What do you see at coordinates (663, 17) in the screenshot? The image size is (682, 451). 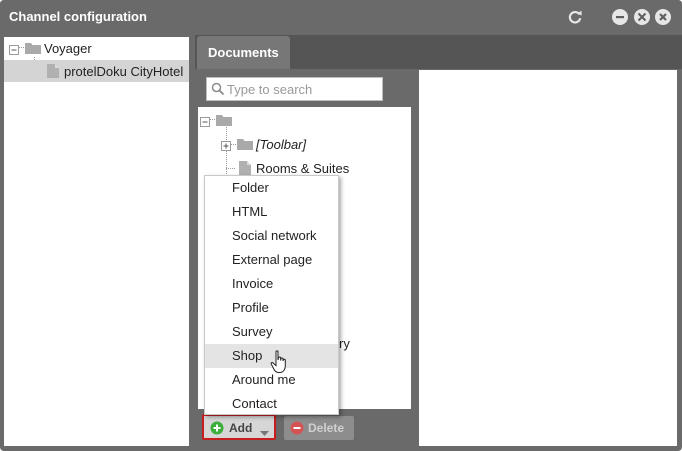 I see `close-icon` at bounding box center [663, 17].